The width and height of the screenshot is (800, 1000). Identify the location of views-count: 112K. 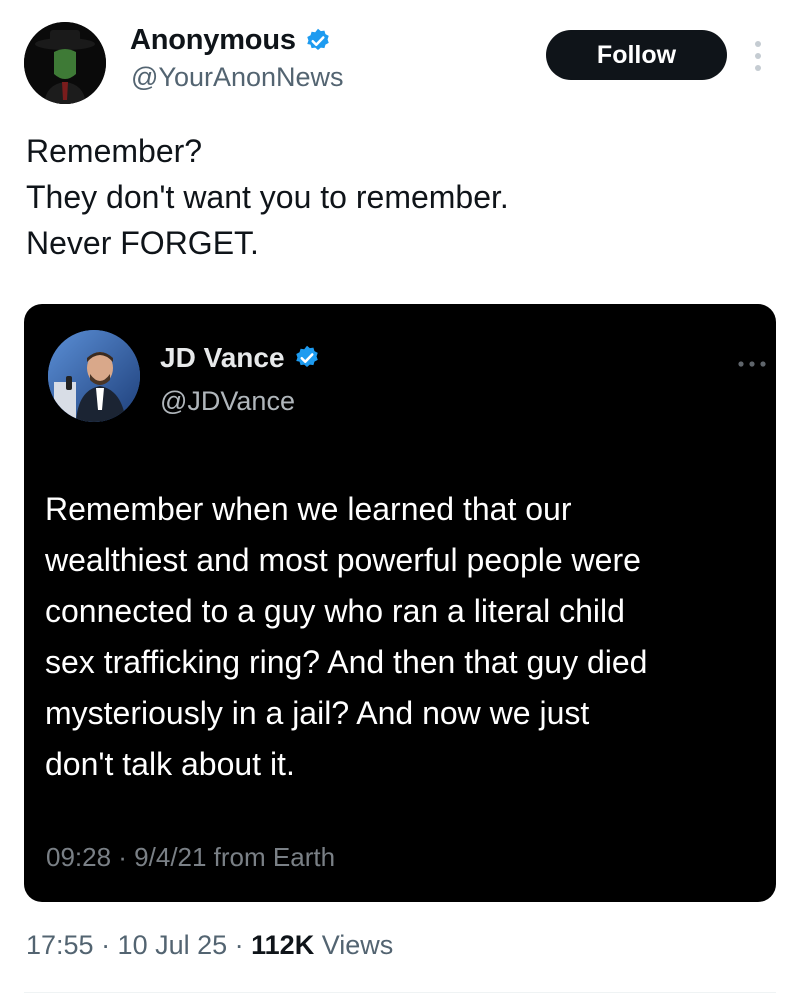
(283, 945).